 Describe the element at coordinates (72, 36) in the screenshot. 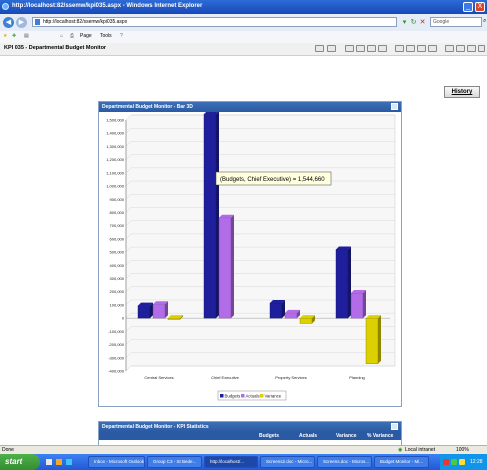

I see `print-icon: ⎙` at that location.